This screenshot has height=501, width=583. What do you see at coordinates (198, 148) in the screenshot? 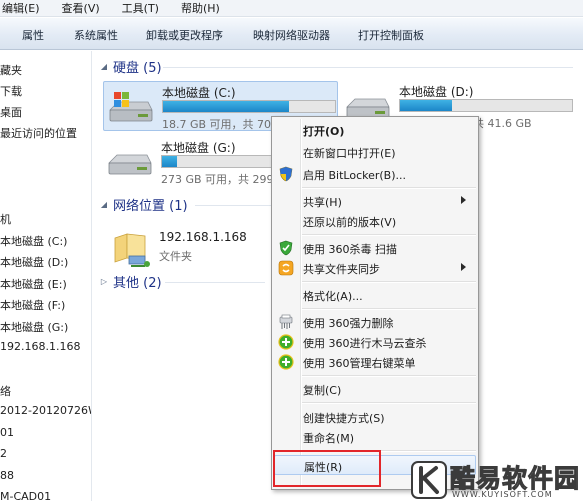
I see `drive-name: 本地磁盘 (G:)` at bounding box center [198, 148].